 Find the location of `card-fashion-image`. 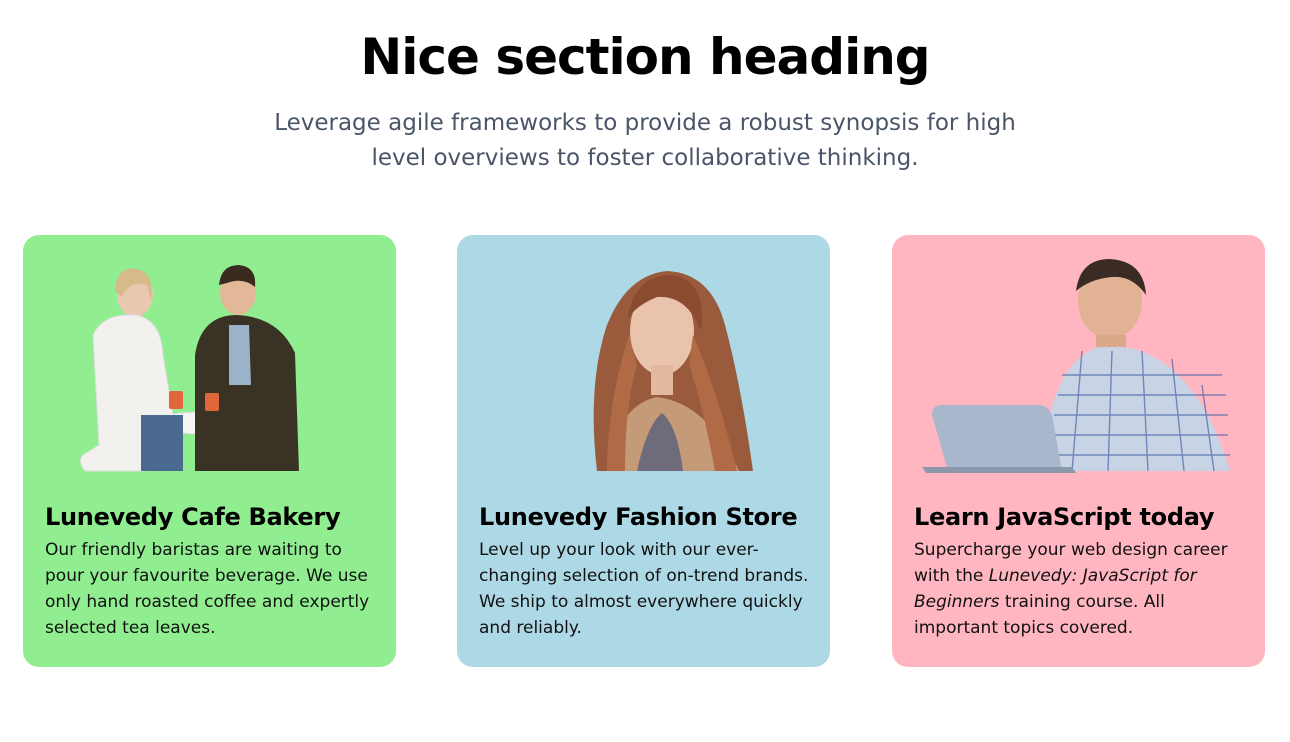

card-fashion-image is located at coordinates (643, 361).